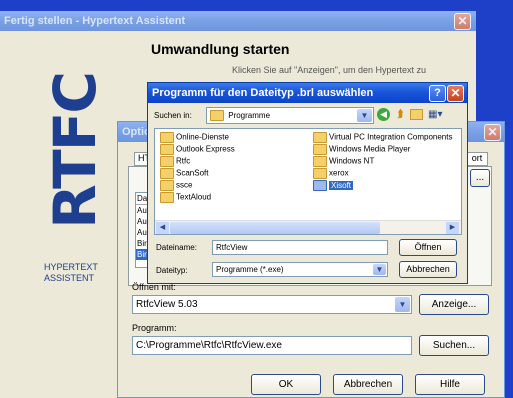  Describe the element at coordinates (492, 132) in the screenshot. I see `options-close-icon: ✕` at that location.